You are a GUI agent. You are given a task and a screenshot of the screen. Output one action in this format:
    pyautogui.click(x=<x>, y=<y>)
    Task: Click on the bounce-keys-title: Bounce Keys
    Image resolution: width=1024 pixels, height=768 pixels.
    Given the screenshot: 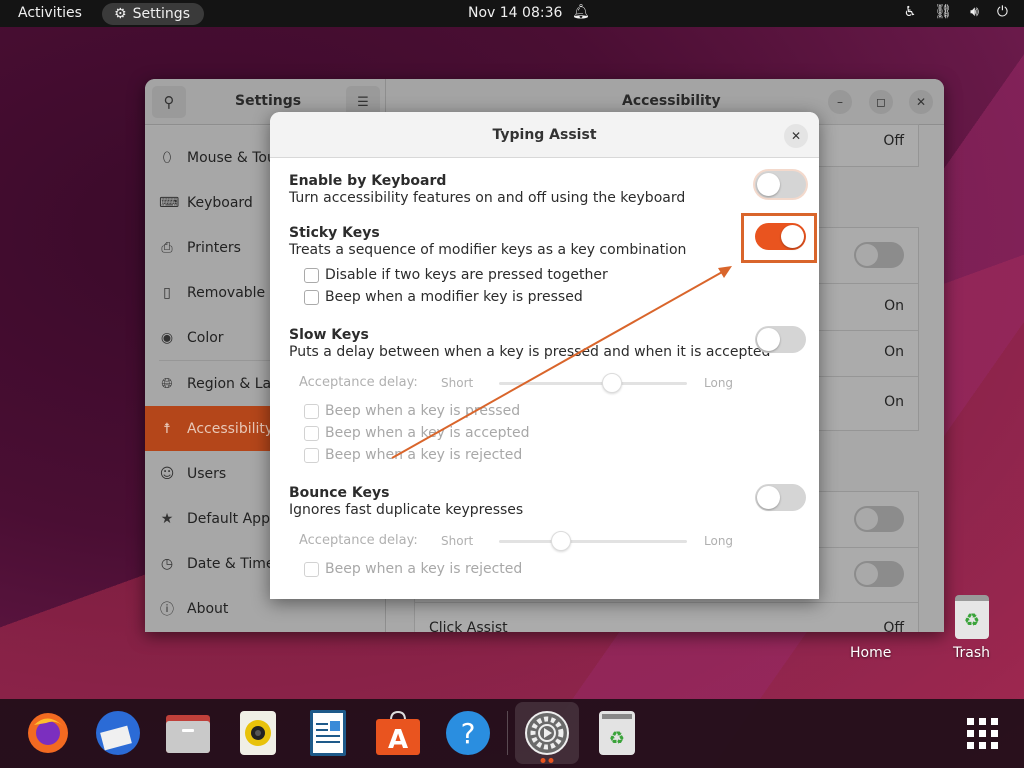 What is the action you would take?
    pyautogui.click(x=339, y=493)
    